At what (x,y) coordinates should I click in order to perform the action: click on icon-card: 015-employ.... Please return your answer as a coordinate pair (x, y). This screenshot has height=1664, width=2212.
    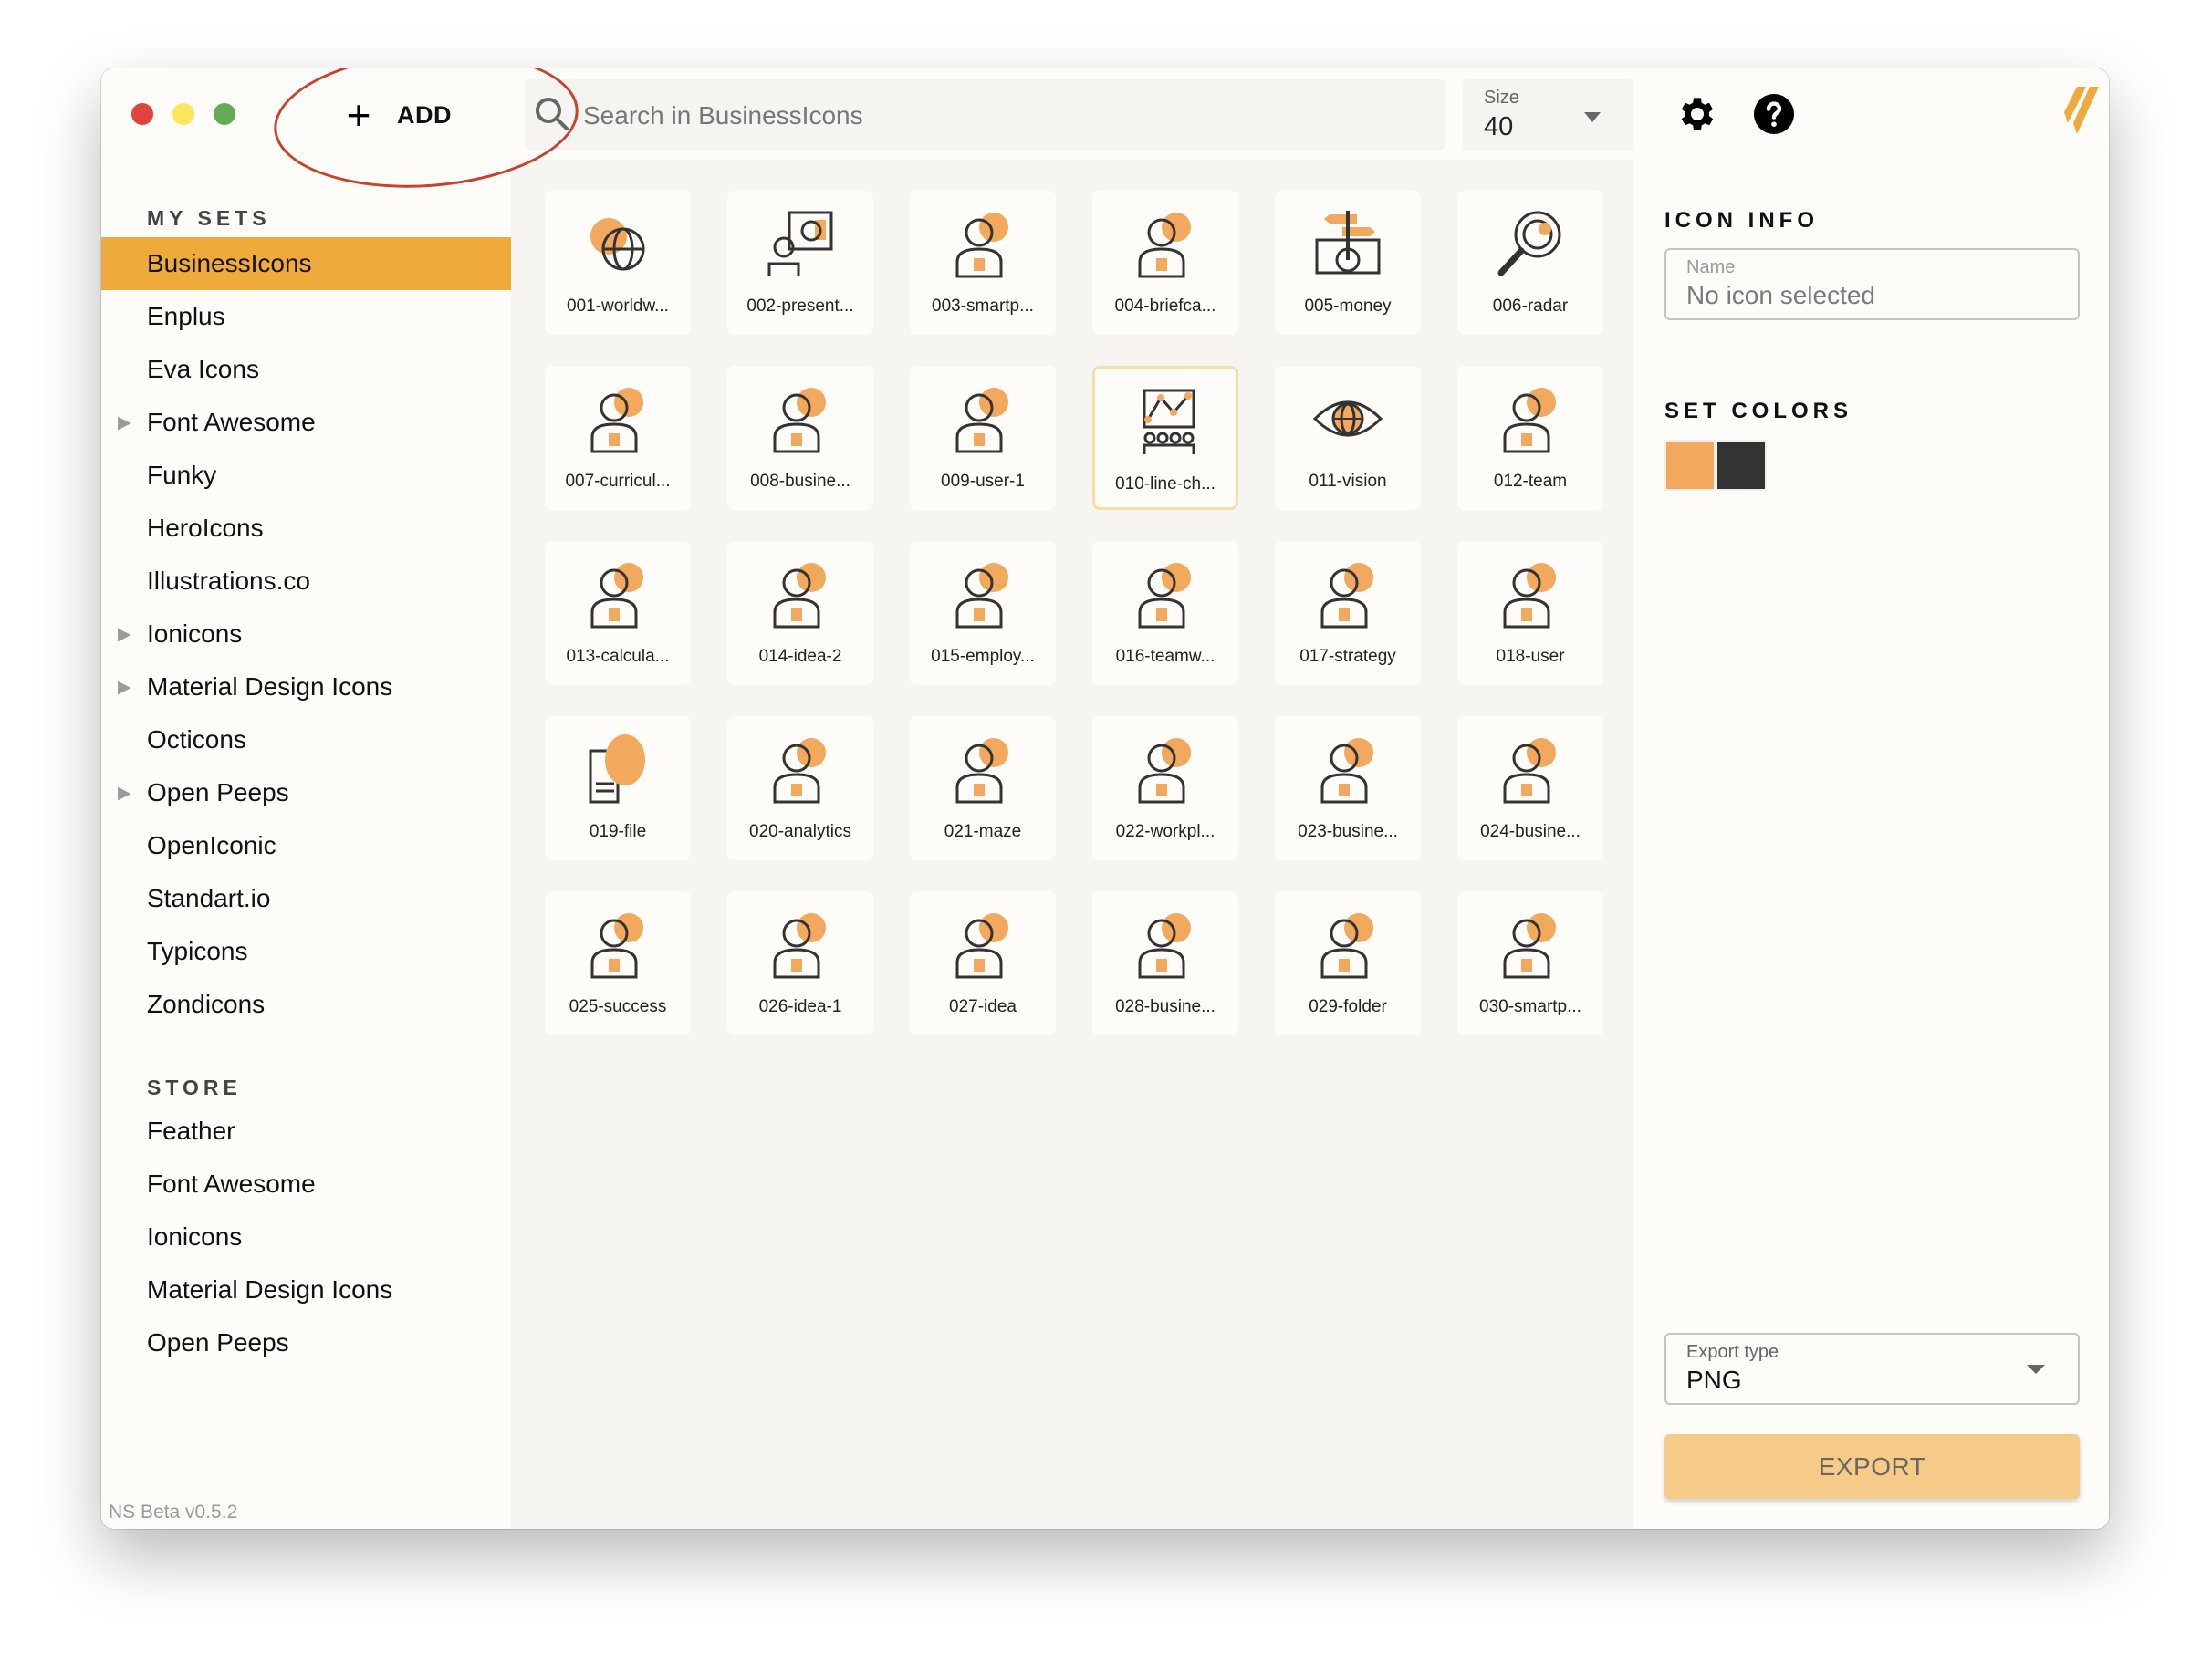
    Looking at the image, I should click on (983, 613).